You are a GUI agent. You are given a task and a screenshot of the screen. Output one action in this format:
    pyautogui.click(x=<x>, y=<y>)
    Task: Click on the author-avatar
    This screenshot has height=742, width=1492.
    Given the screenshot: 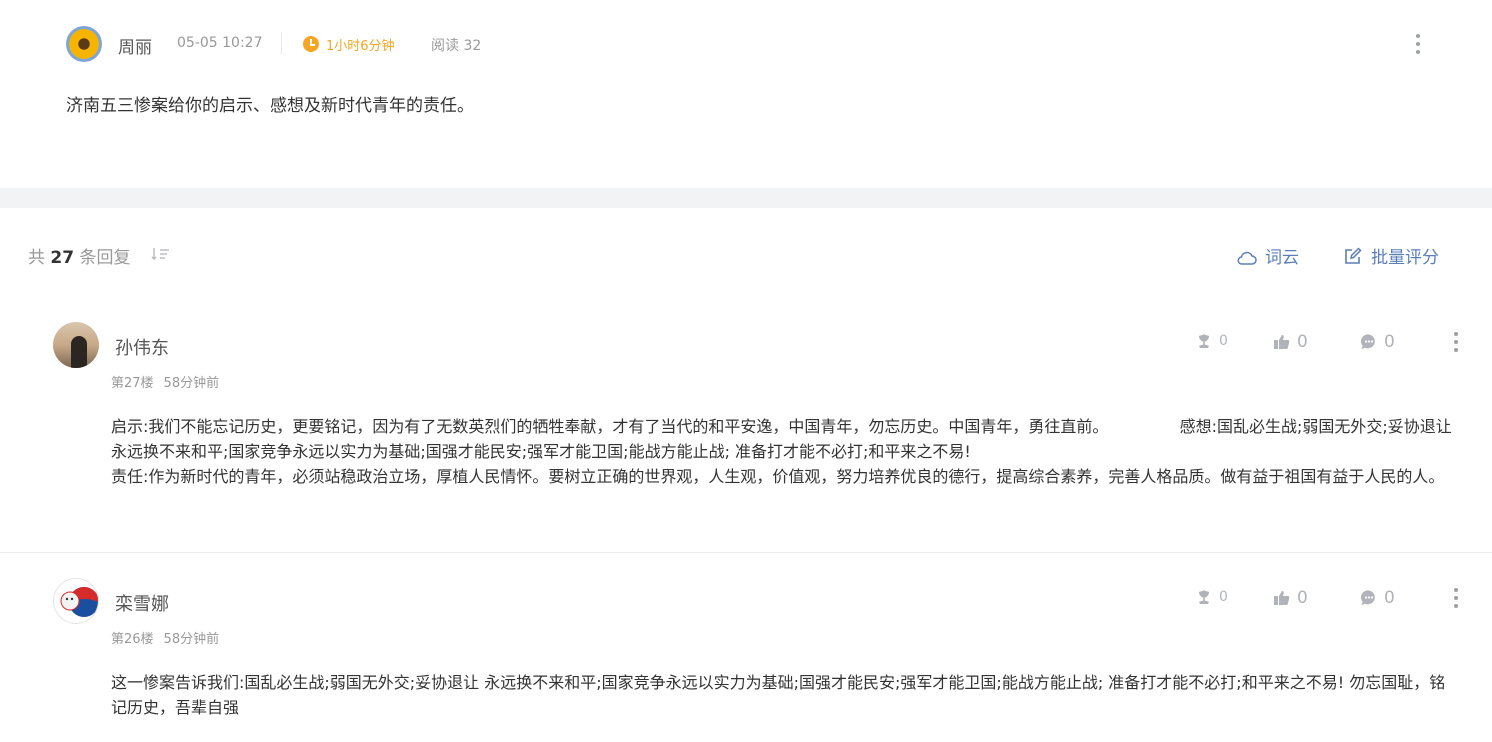 What is the action you would take?
    pyautogui.click(x=84, y=44)
    